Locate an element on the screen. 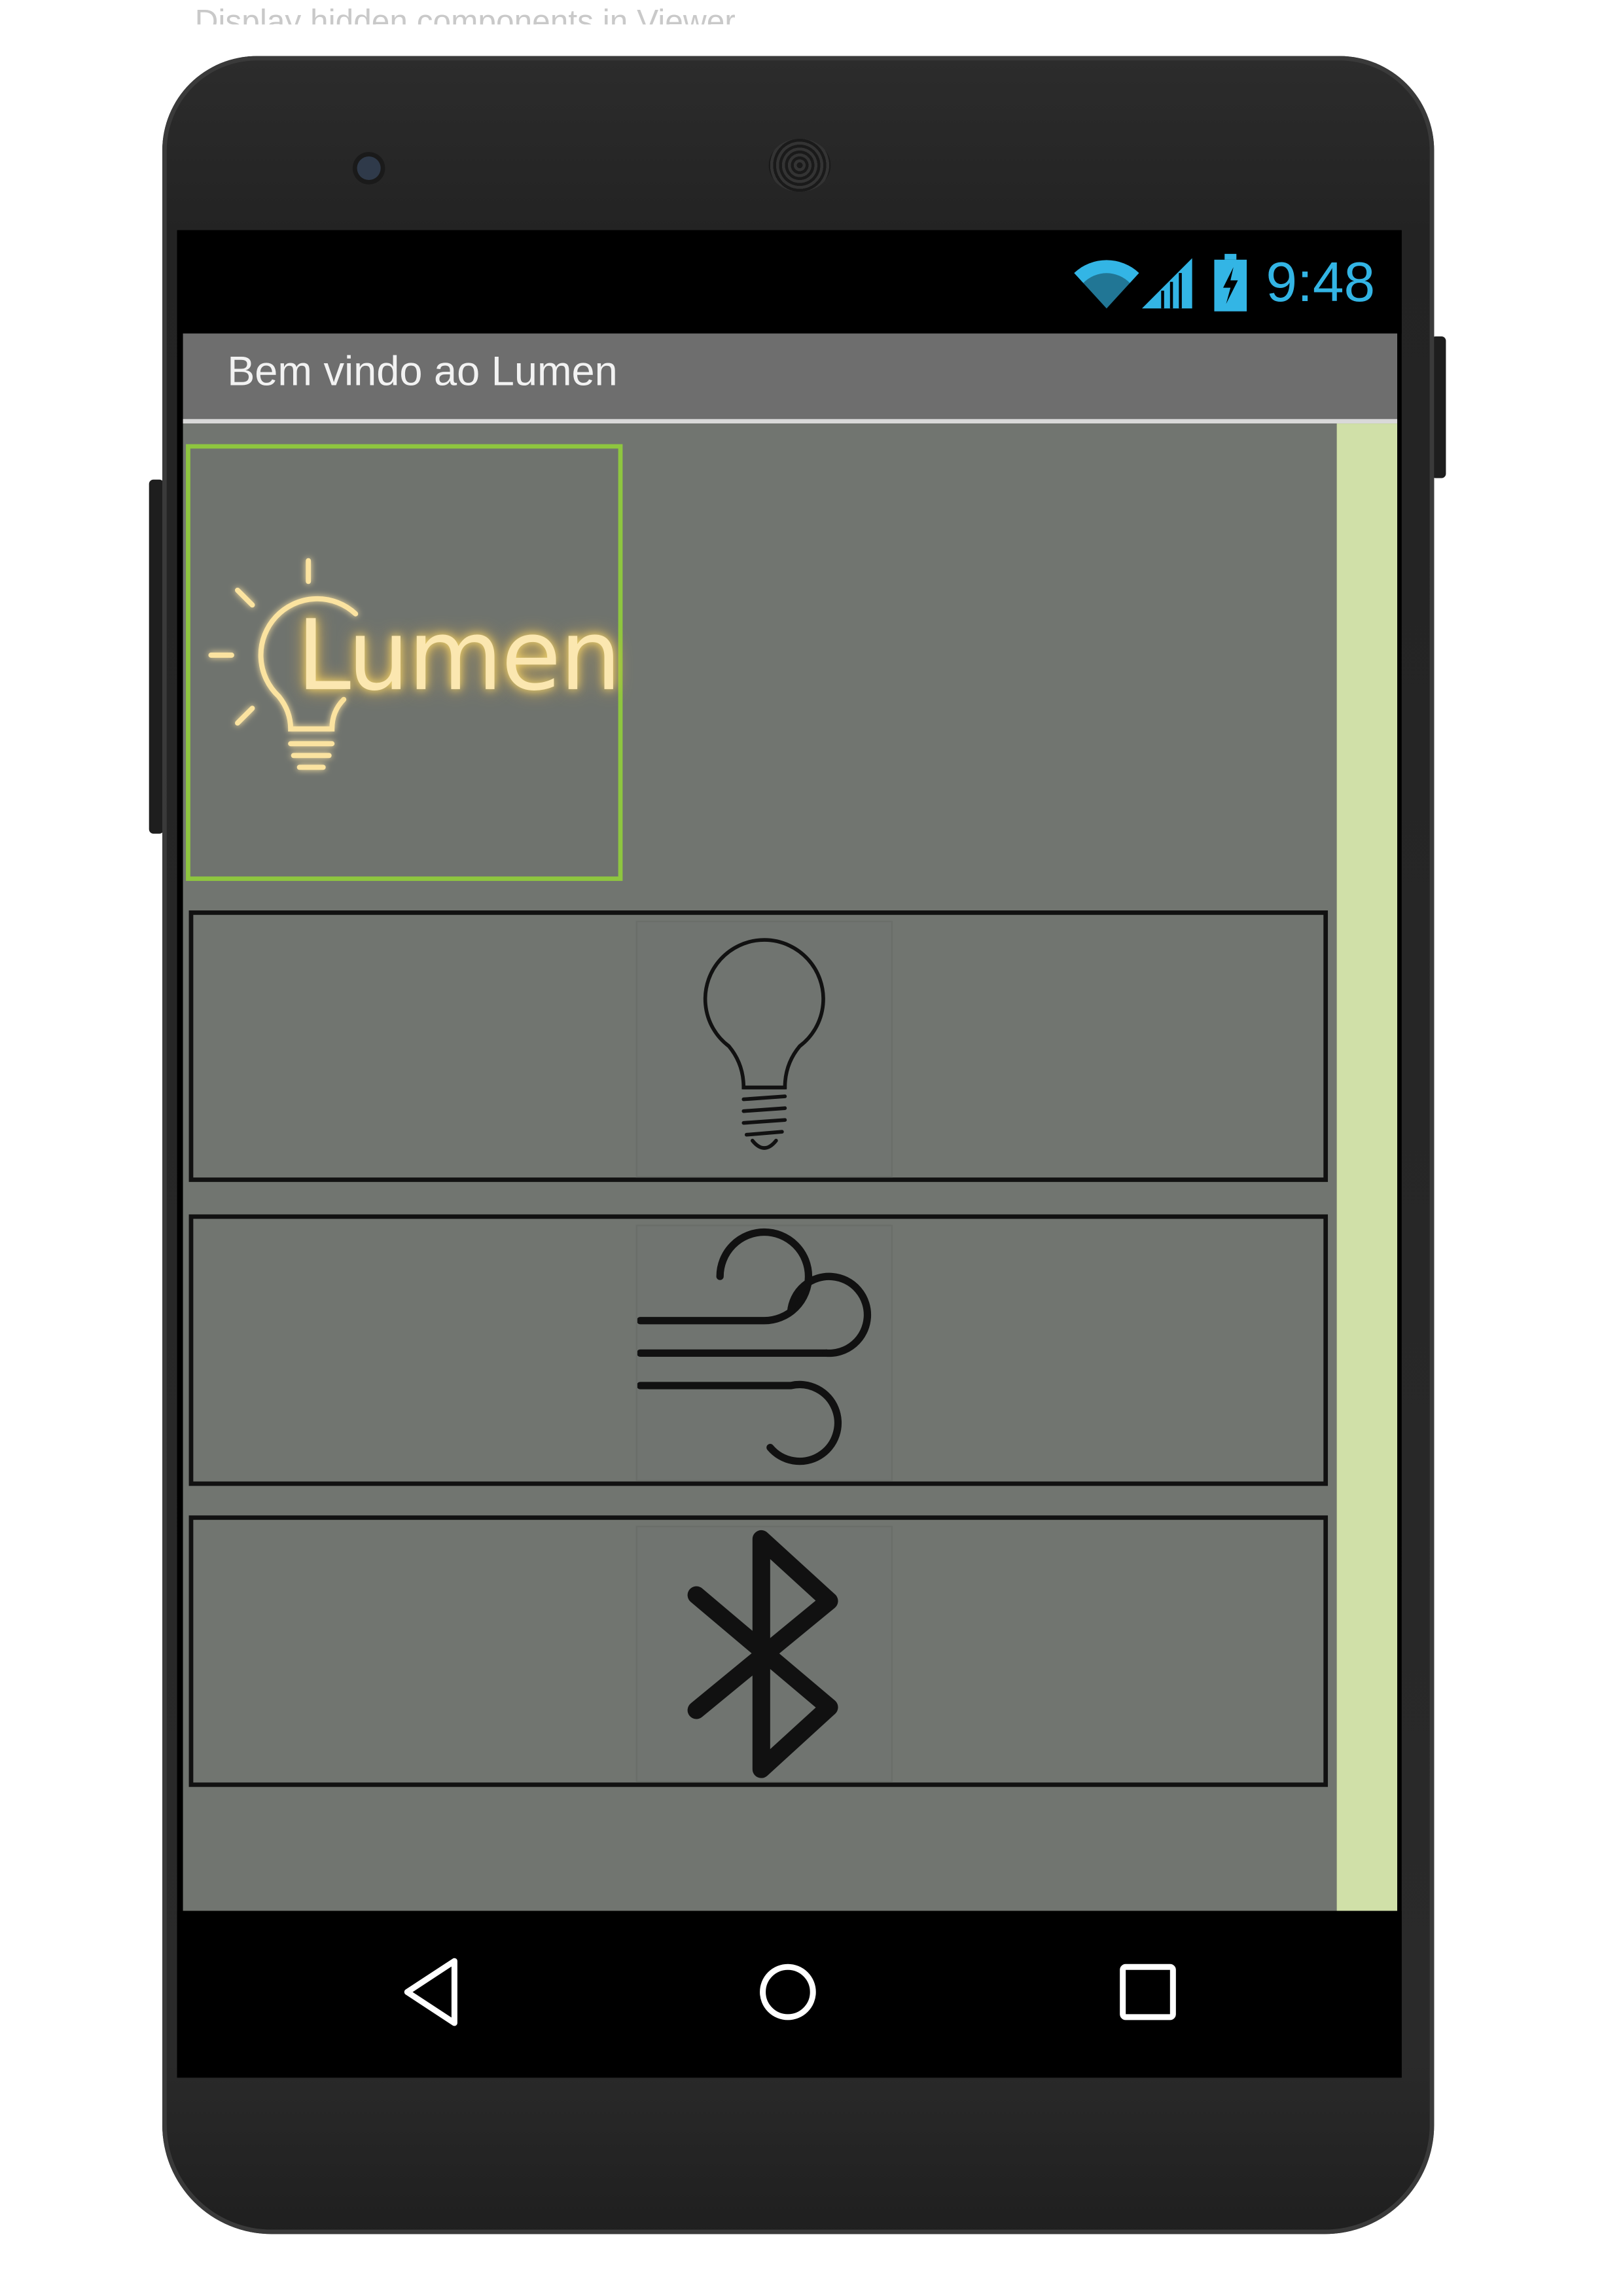 The width and height of the screenshot is (1623, 2296). volume-button is located at coordinates (157, 656).